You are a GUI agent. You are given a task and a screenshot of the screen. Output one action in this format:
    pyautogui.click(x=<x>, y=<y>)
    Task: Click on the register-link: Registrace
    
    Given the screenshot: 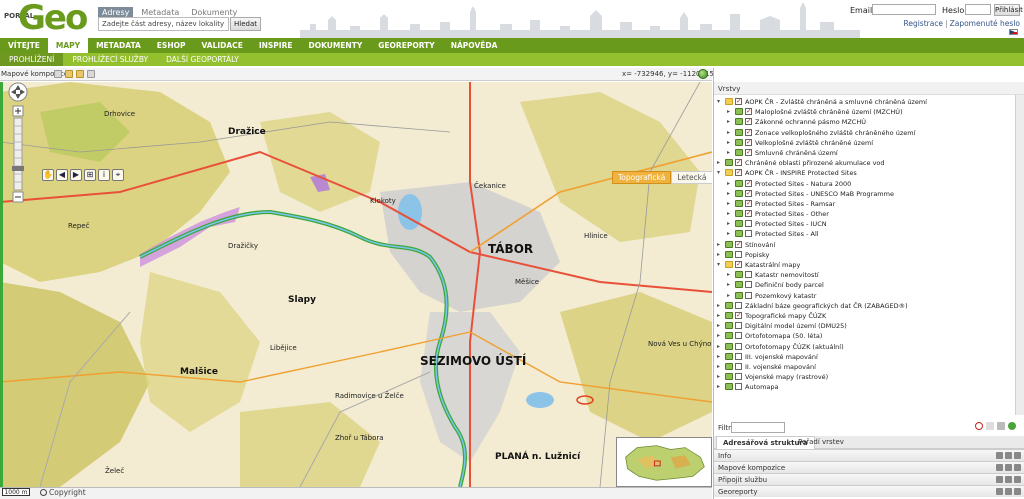 What is the action you would take?
    pyautogui.click(x=923, y=23)
    